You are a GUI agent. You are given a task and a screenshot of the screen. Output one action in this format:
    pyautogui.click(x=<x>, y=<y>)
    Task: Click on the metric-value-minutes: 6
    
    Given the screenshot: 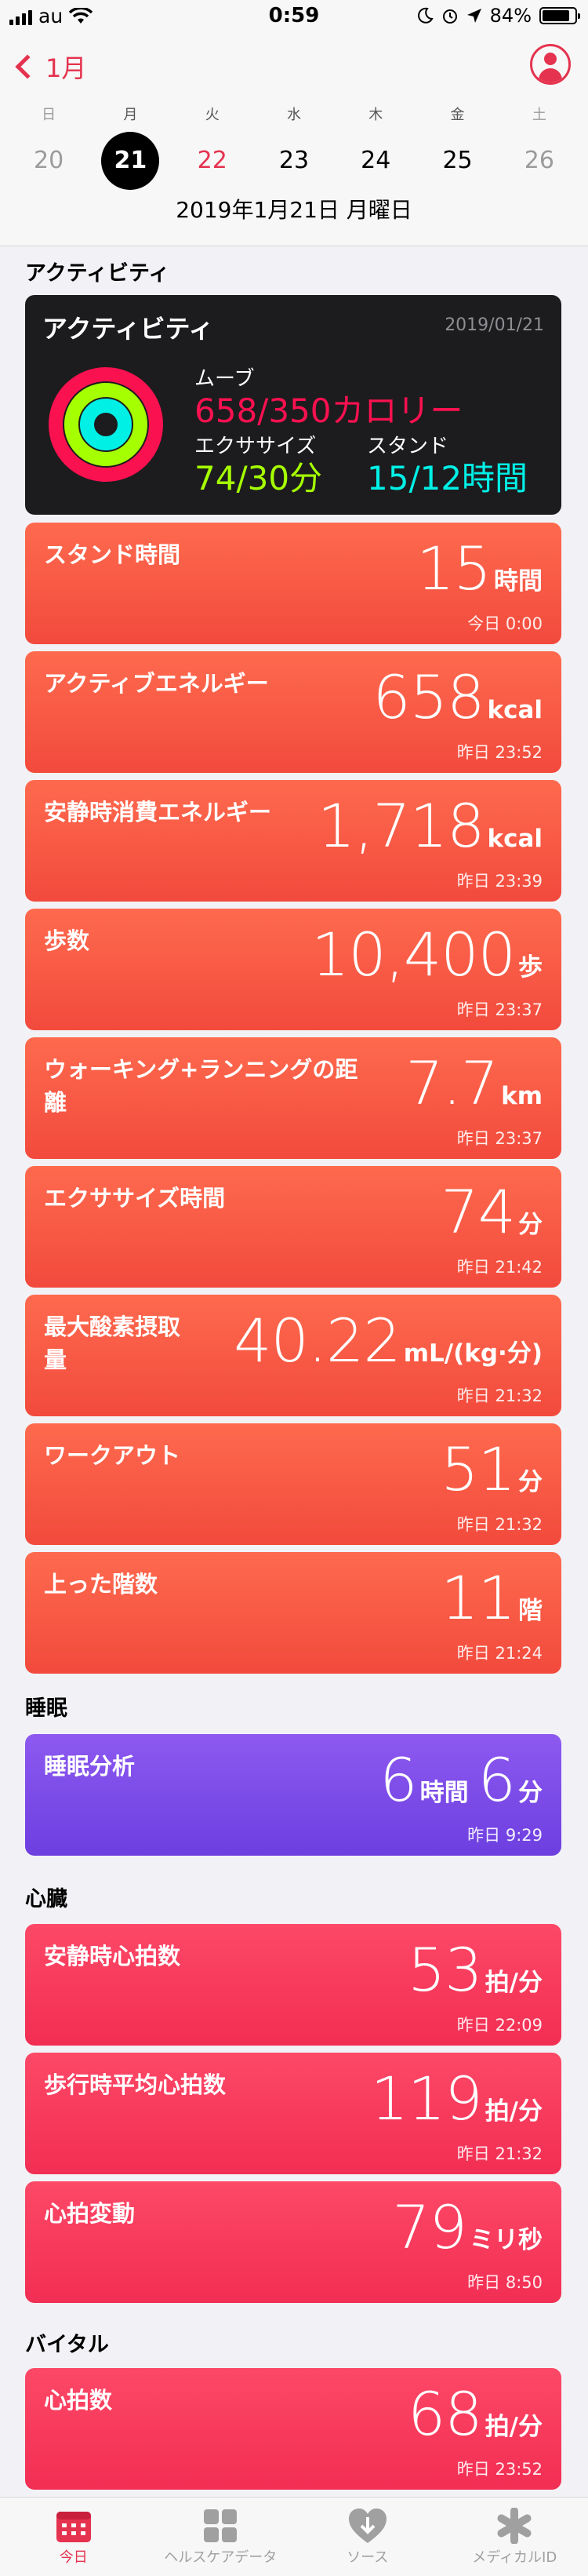 What is the action you would take?
    pyautogui.click(x=496, y=1780)
    